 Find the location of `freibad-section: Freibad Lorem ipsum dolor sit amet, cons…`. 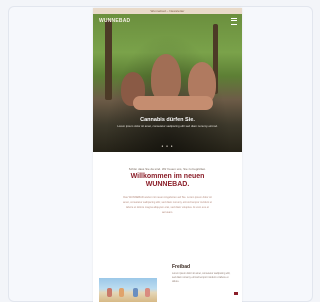

freibad-section: Freibad Lorem ipsum dolor sit amet, cons… is located at coordinates (205, 279).